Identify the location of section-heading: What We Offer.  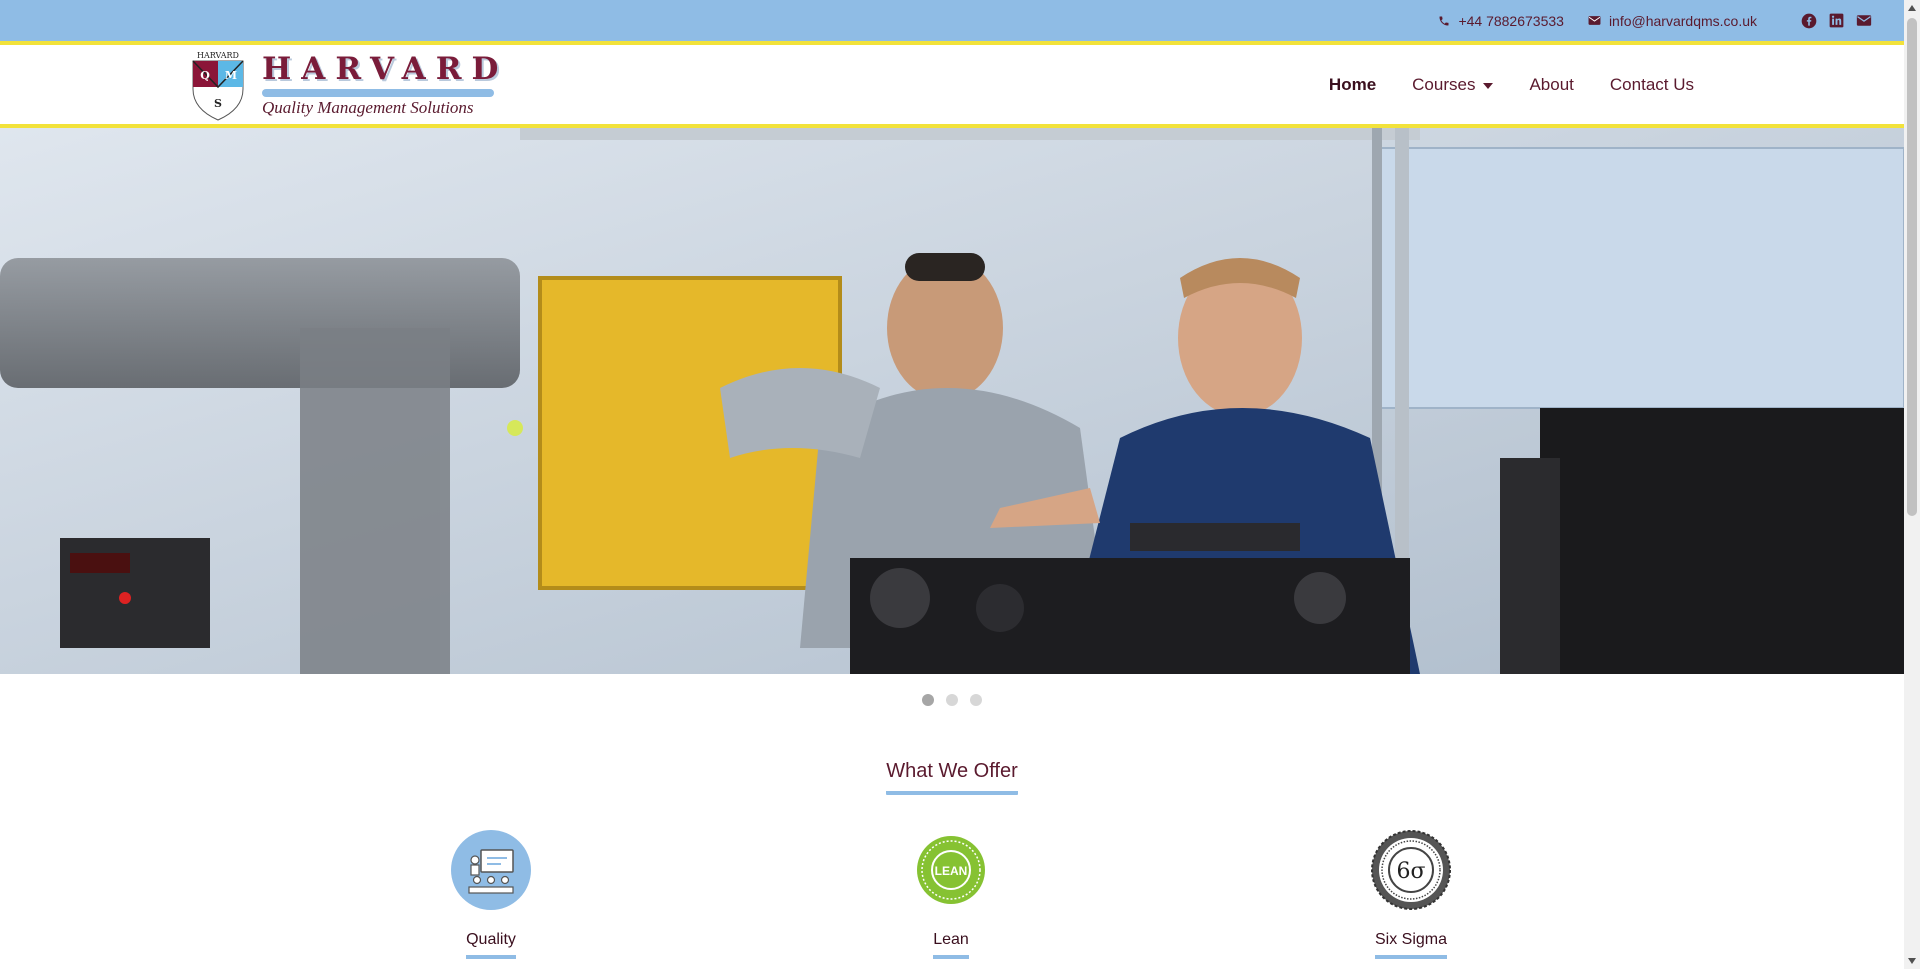
(952, 777).